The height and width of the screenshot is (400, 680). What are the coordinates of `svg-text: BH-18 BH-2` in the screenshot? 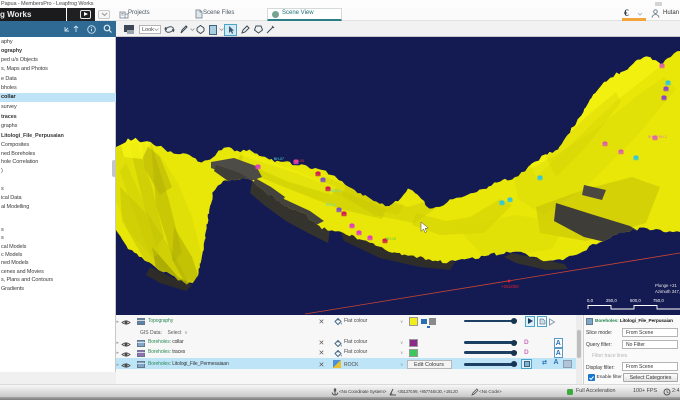 It's located at (657, 137).